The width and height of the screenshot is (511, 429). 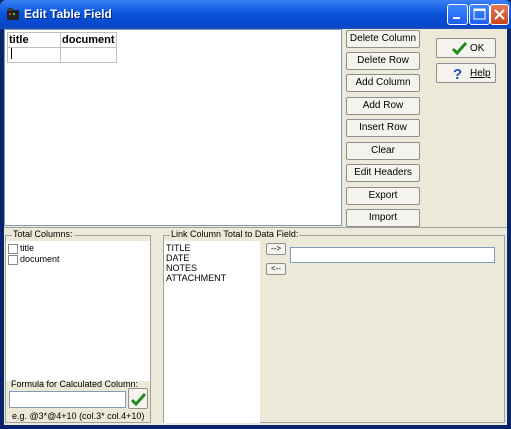 I want to click on import-button: Import, so click(x=383, y=218).